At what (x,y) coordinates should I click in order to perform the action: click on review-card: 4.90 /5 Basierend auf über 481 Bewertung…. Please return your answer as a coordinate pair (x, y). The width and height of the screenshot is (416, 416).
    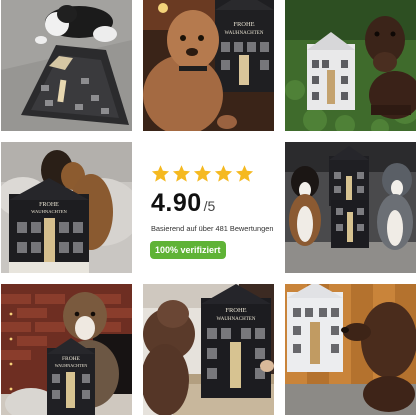
    Looking at the image, I should click on (208, 207).